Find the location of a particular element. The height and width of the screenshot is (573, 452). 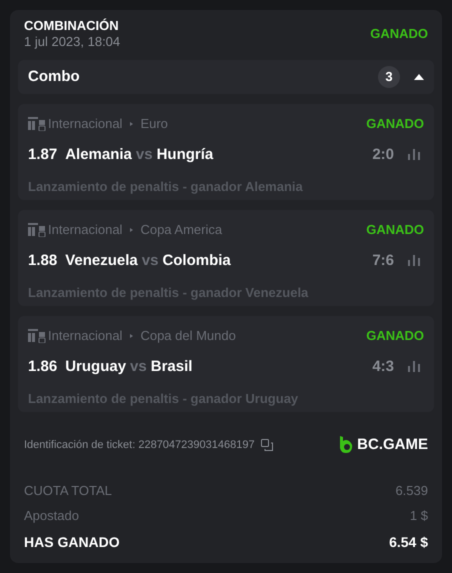

brand-logo-icon is located at coordinates (346, 445).